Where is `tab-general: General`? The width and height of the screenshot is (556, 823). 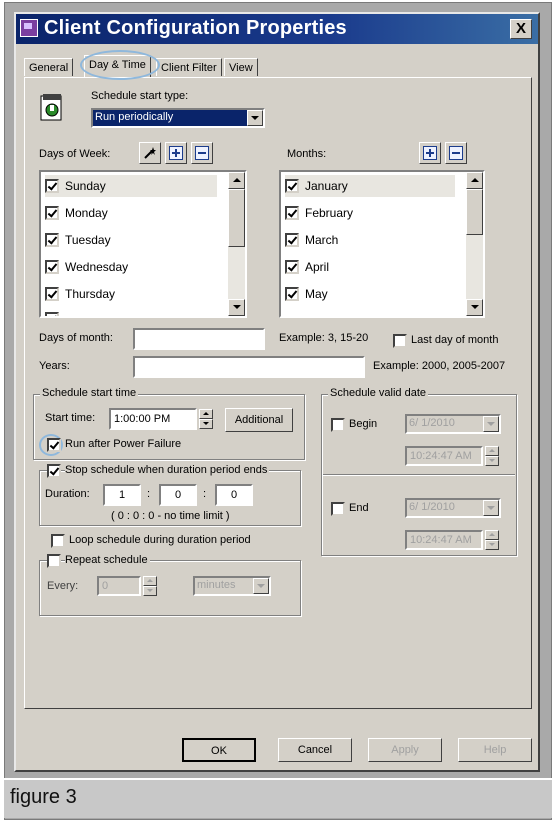 tab-general: General is located at coordinates (49, 67).